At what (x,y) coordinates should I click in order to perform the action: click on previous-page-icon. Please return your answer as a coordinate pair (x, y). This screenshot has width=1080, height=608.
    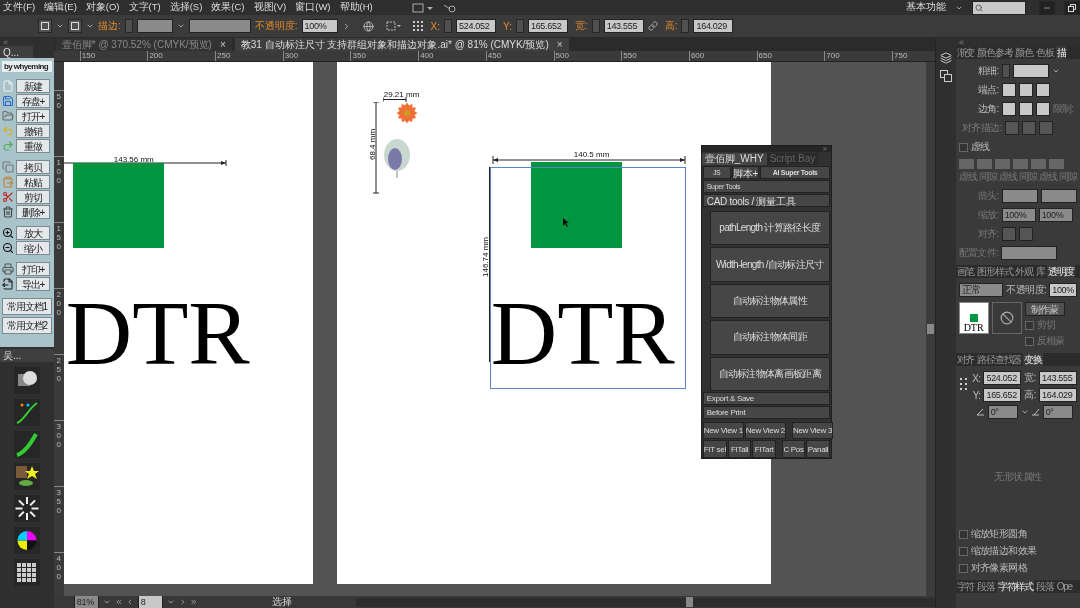
    Looking at the image, I should click on (130, 602).